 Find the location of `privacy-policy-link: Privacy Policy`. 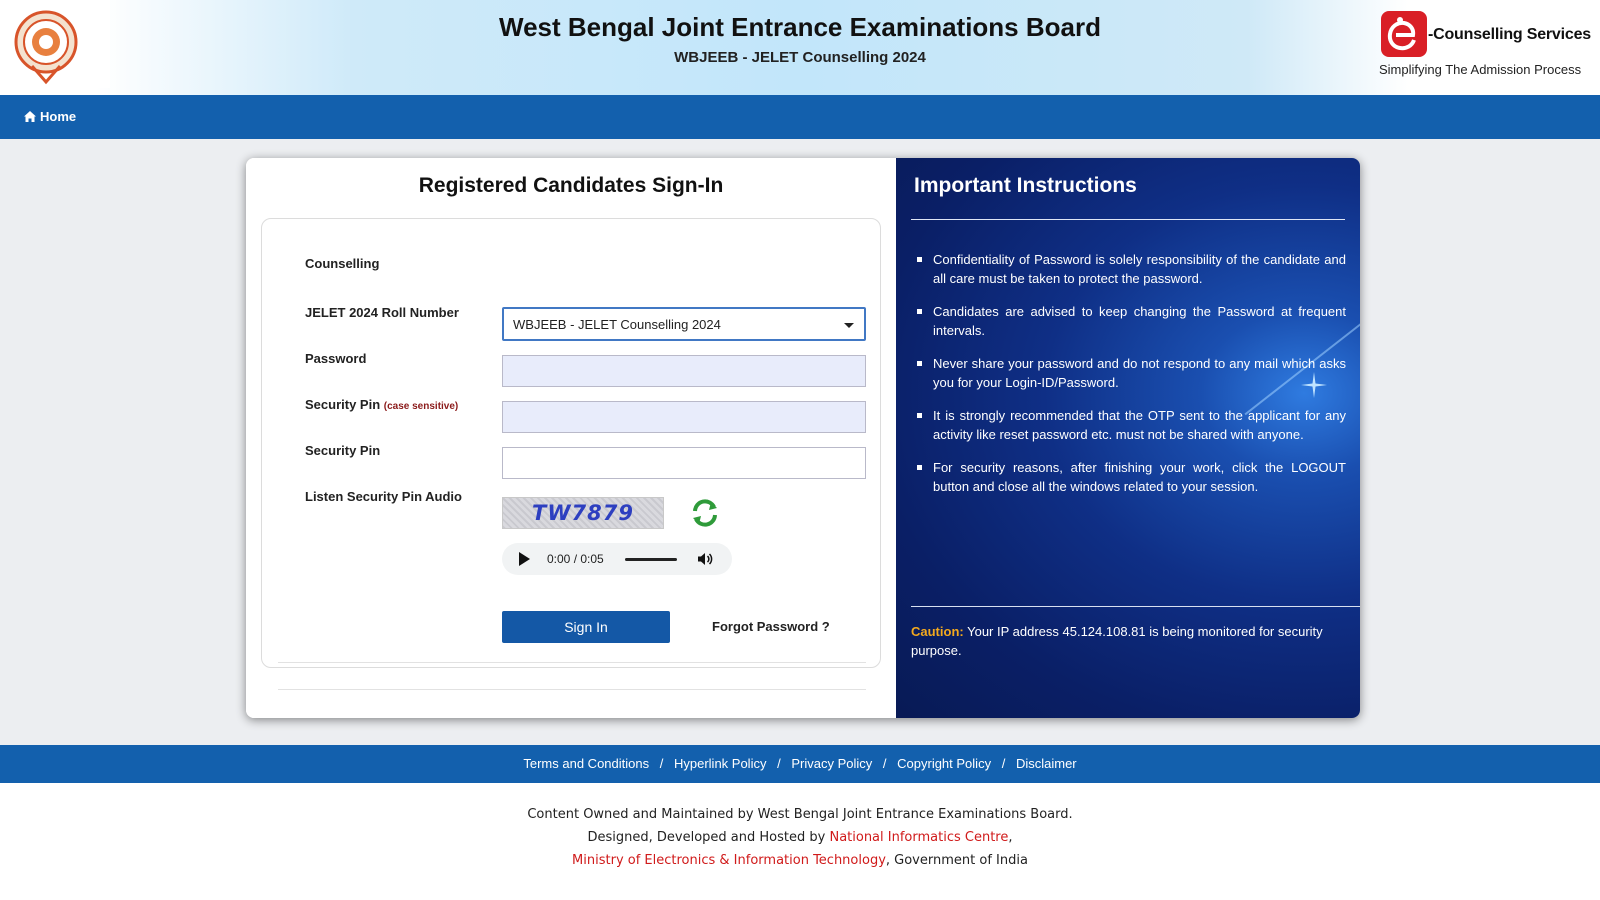

privacy-policy-link: Privacy Policy is located at coordinates (831, 763).